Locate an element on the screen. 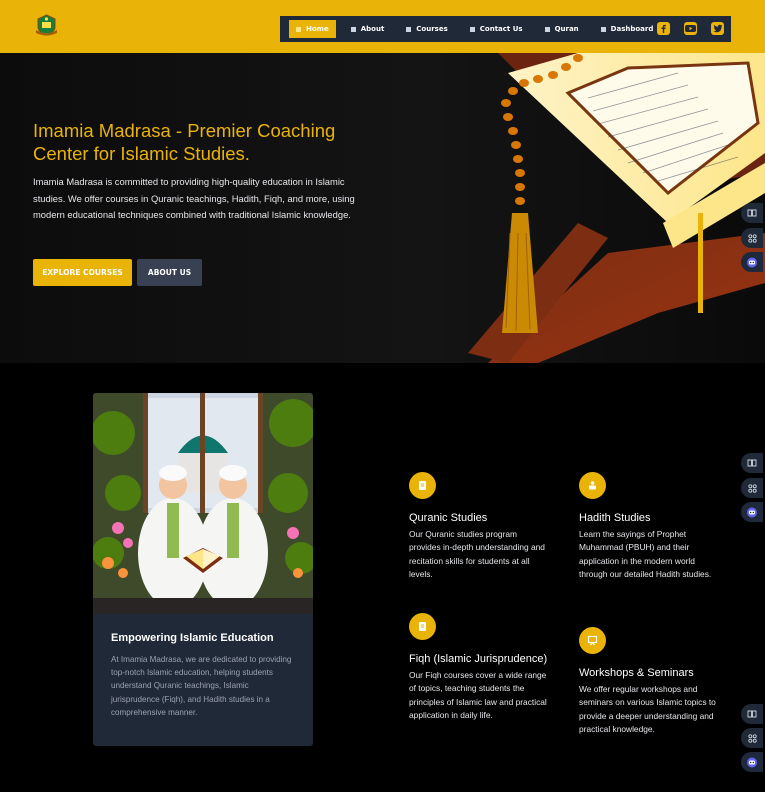 The image size is (765, 792). students-reading-image is located at coordinates (203, 503).